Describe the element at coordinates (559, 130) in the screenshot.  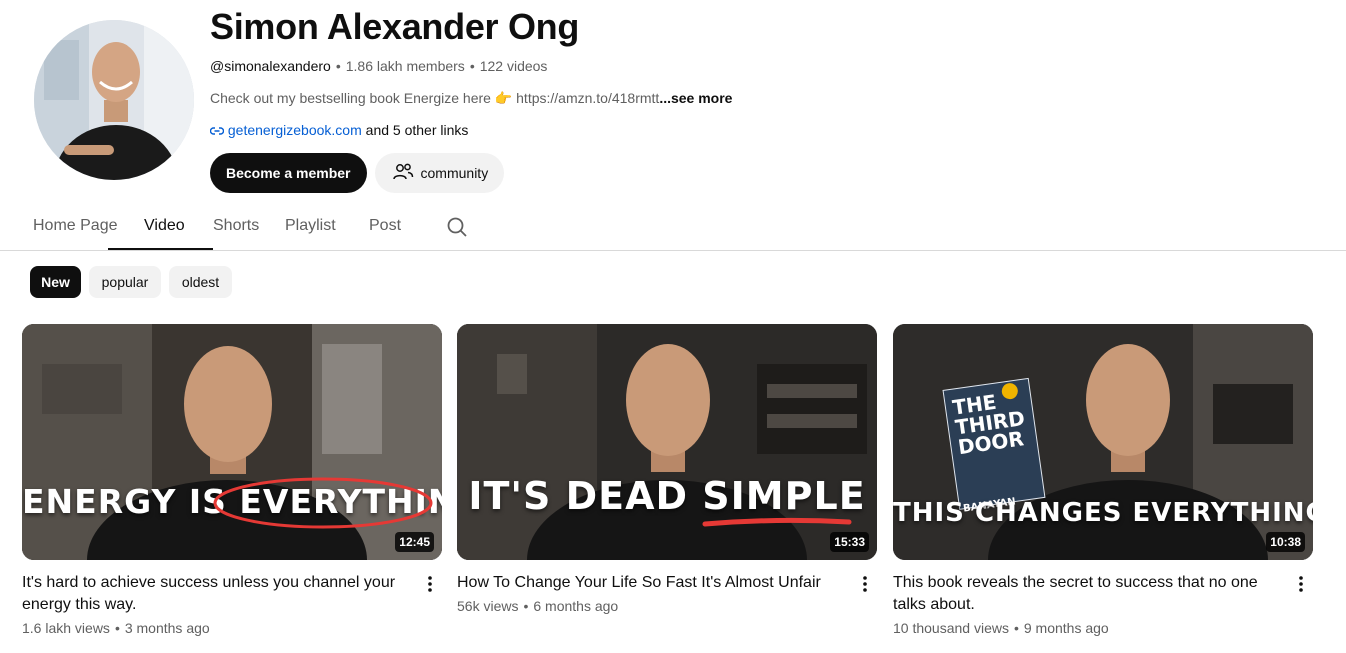
I see `channel-links: getenergizebook.com and 5 other links` at that location.